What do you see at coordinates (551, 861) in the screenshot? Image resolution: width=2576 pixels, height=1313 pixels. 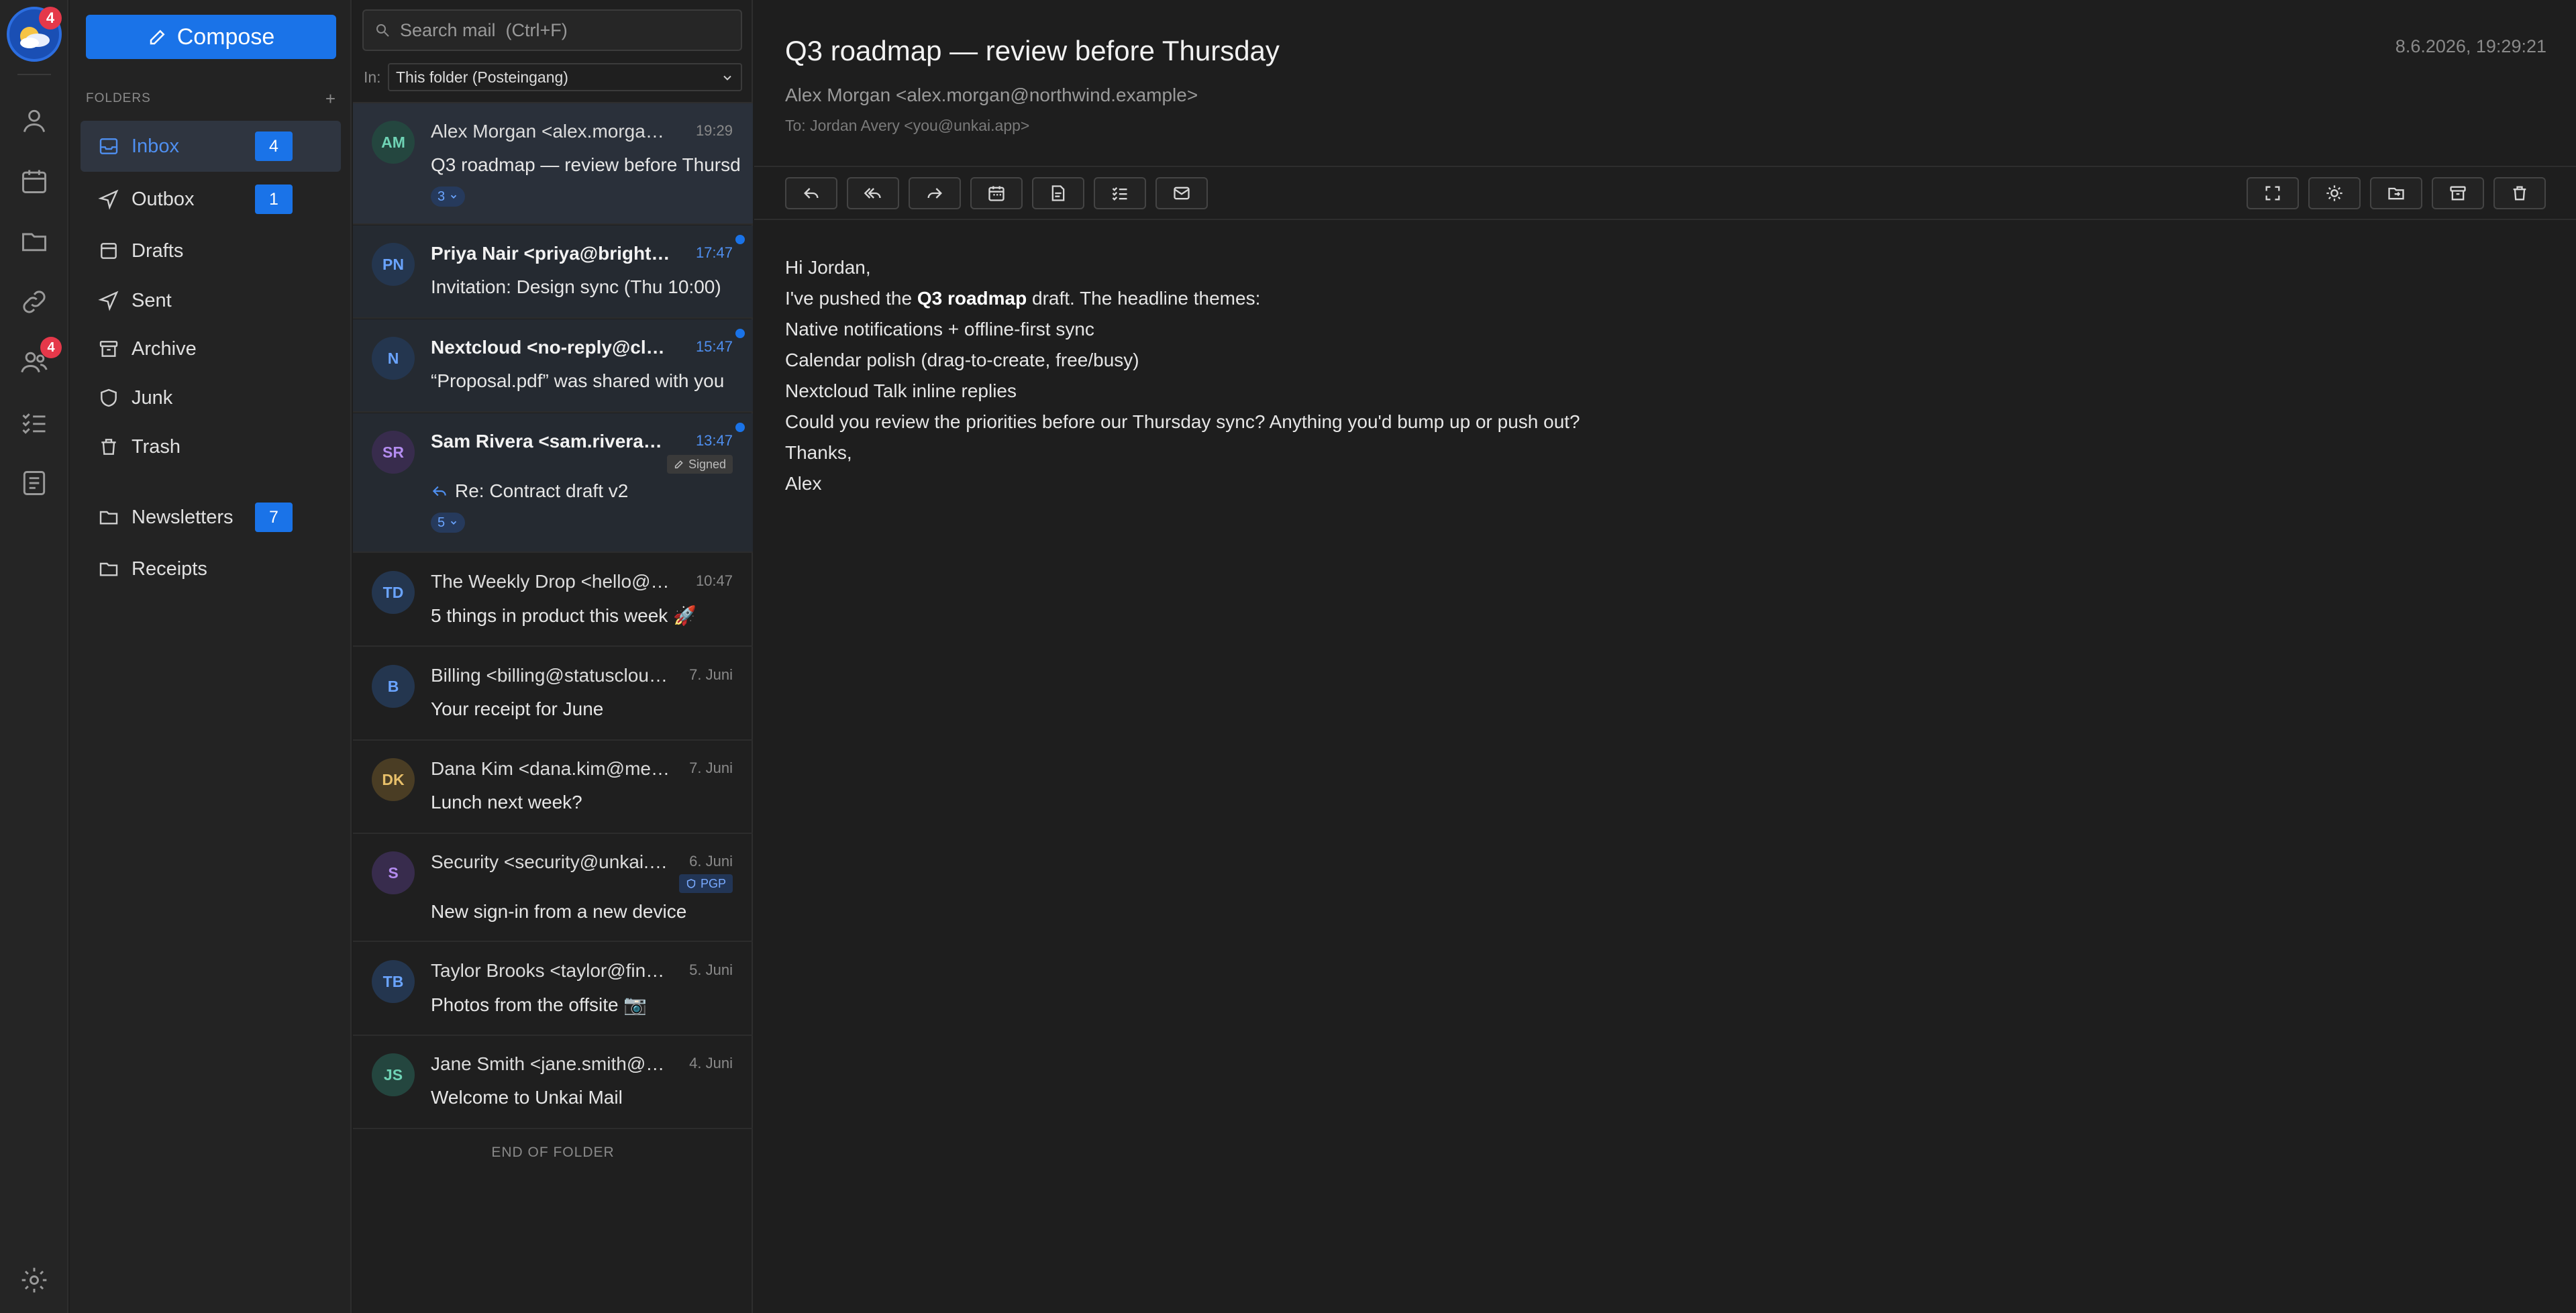 I see `message-sender: Security <security@unkai.app>` at bounding box center [551, 861].